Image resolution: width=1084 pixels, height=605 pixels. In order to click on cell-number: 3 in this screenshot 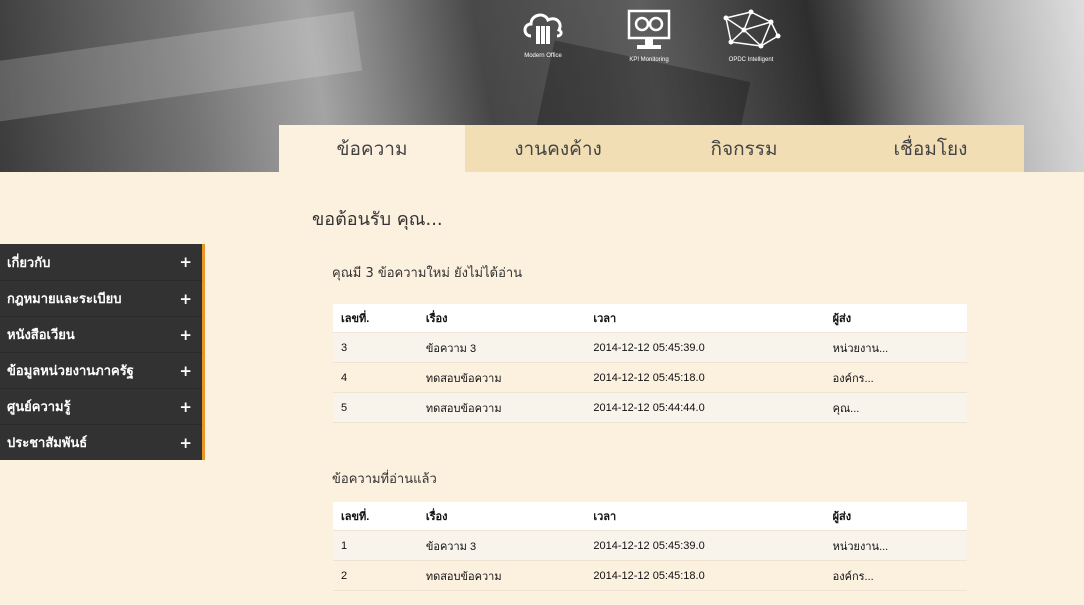, I will do `click(375, 347)`.